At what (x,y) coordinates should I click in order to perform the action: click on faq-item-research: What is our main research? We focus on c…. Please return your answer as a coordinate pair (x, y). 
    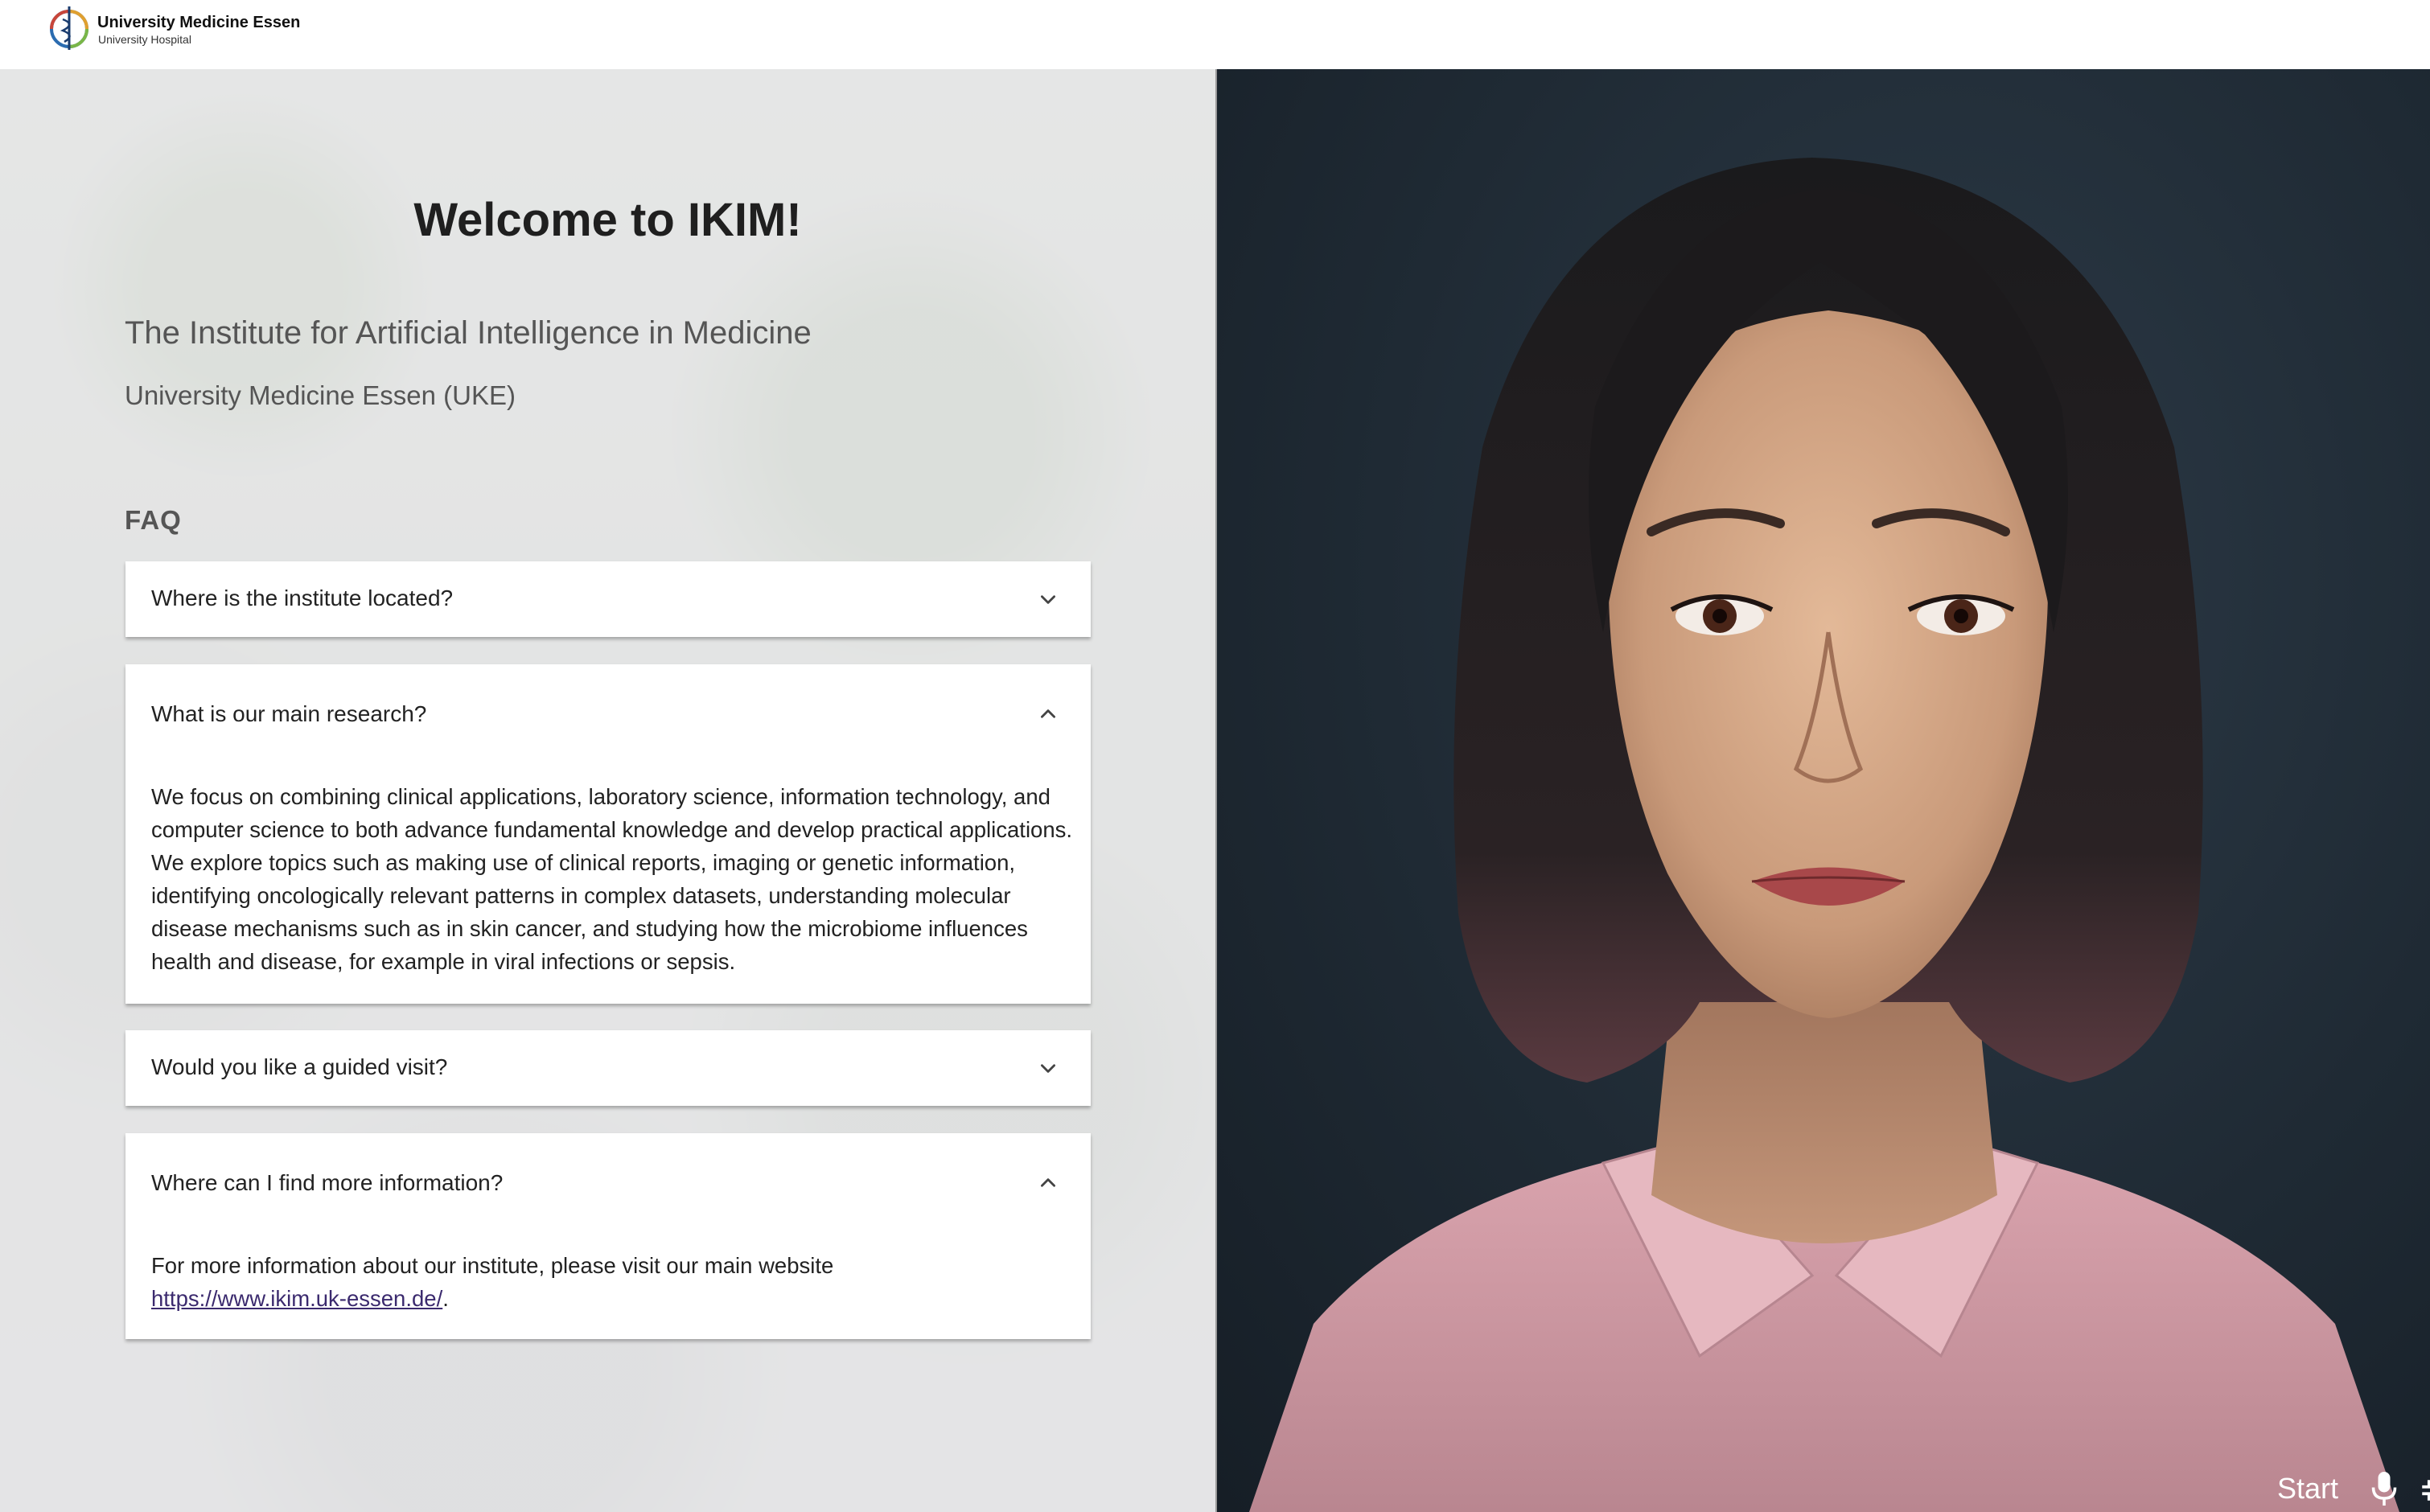
    Looking at the image, I should click on (608, 834).